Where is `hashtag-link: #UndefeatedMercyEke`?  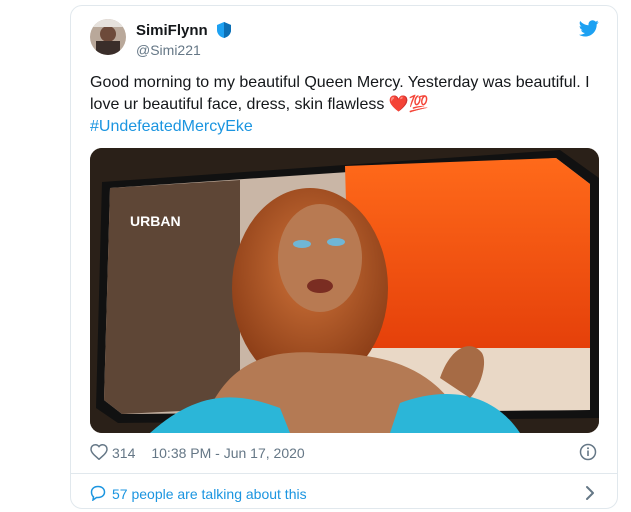 hashtag-link: #UndefeatedMercyEke is located at coordinates (171, 127).